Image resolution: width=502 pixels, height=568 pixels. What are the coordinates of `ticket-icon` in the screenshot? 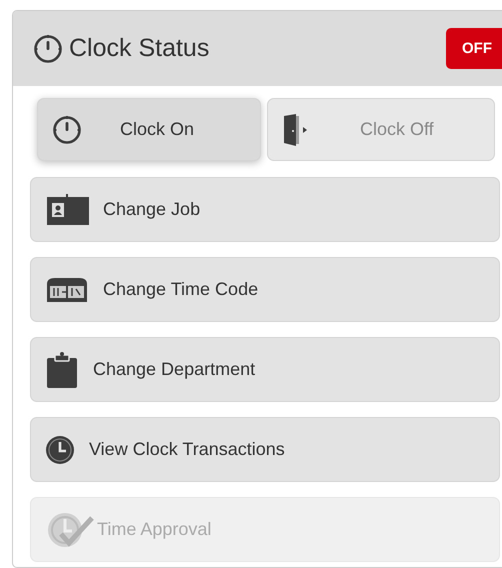 It's located at (67, 290).